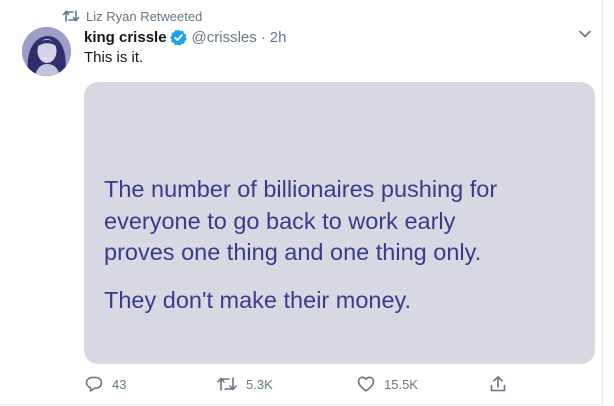 This screenshot has height=406, width=614. What do you see at coordinates (114, 57) in the screenshot?
I see `tweet-text: This is it.` at bounding box center [114, 57].